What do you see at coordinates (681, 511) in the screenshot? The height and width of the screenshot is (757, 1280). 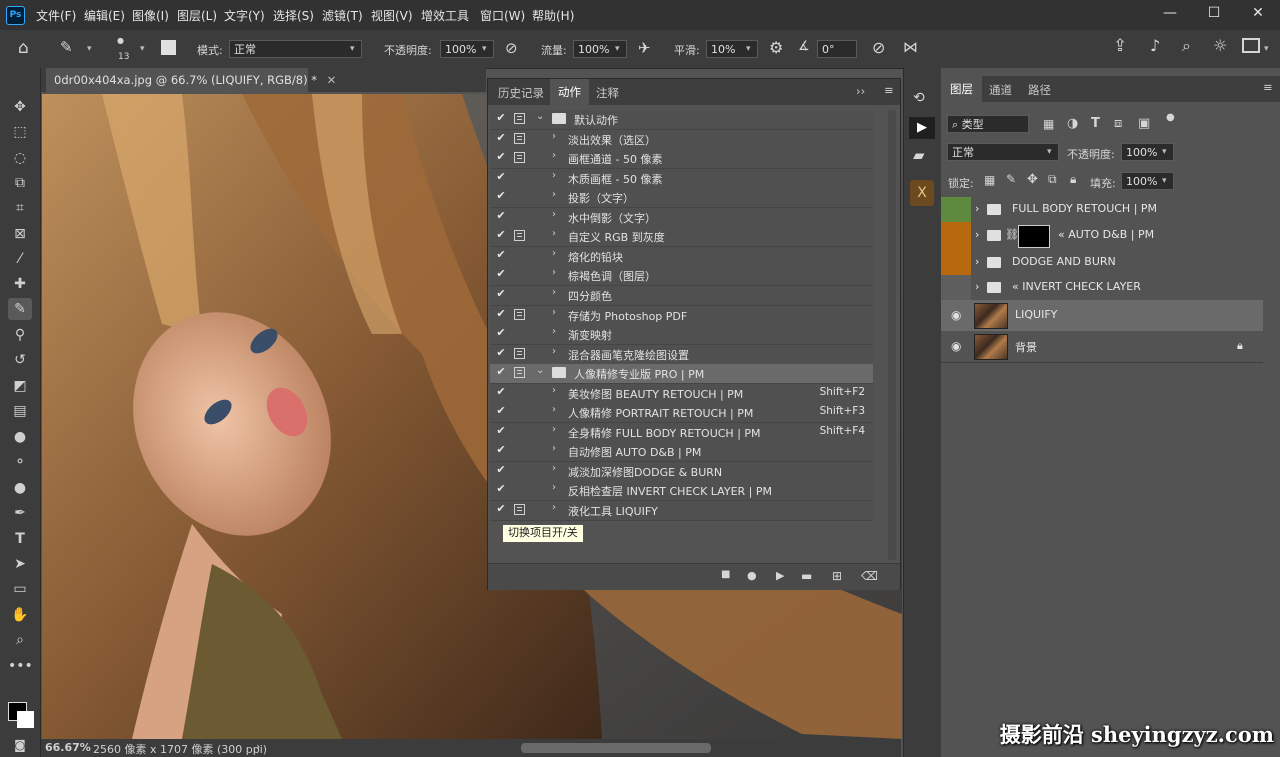 I see `action-row: ✔ › 液化工具 LIQUIFY` at bounding box center [681, 511].